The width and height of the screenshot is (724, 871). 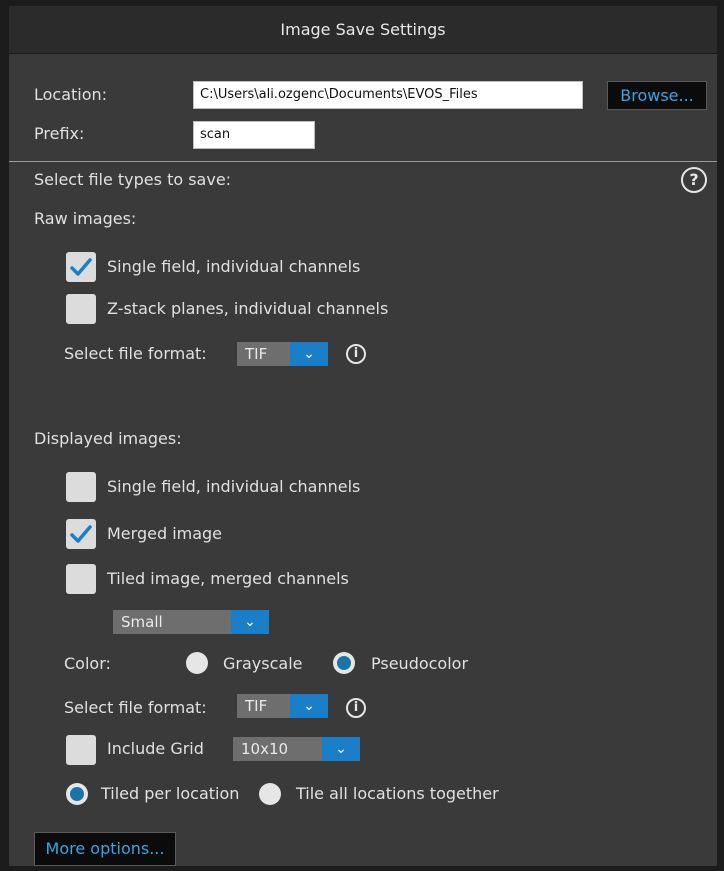 I want to click on tile-all-locations-radio, so click(x=270, y=794).